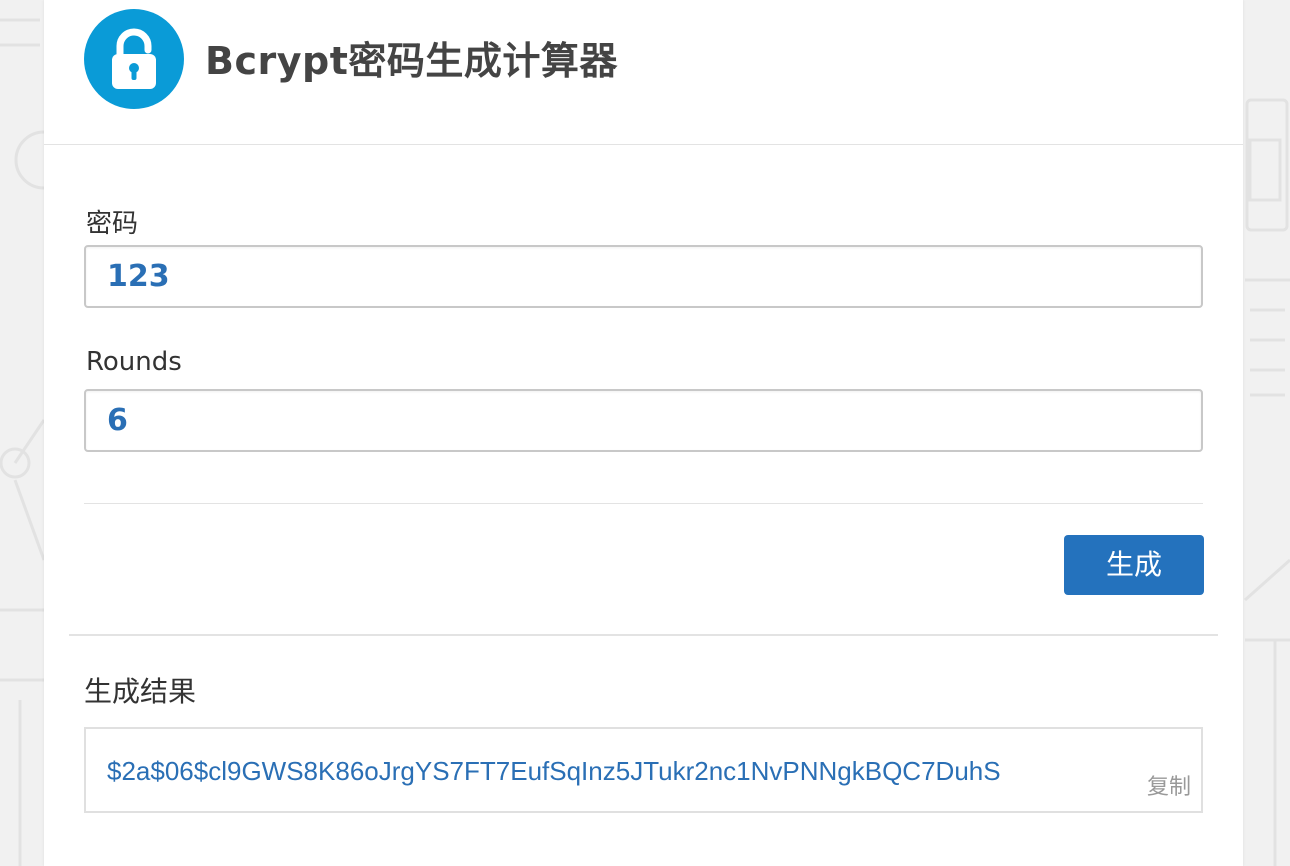 Image resolution: width=1290 pixels, height=866 pixels. What do you see at coordinates (117, 420) in the screenshot?
I see `rounds-input-value: 6` at bounding box center [117, 420].